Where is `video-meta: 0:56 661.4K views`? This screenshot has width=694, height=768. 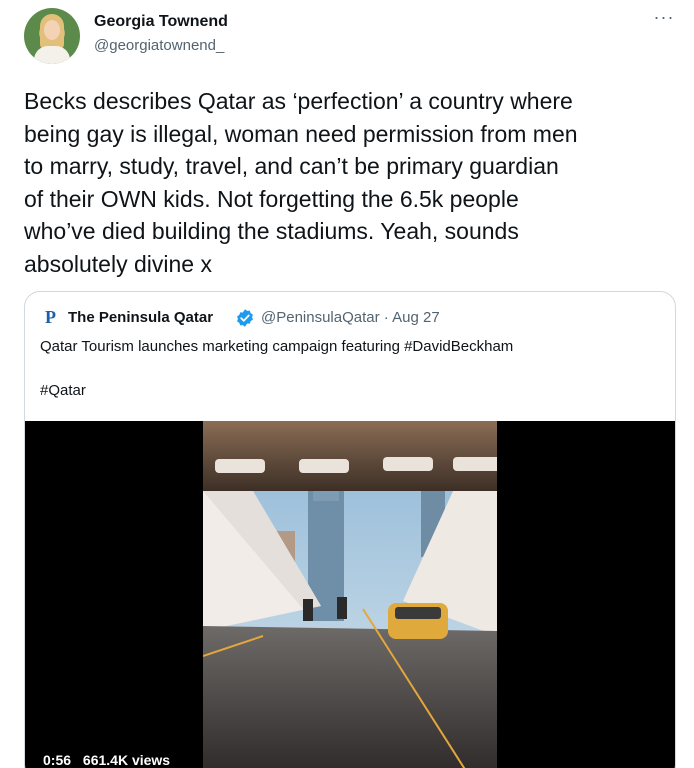 video-meta: 0:56 661.4K views is located at coordinates (110, 760).